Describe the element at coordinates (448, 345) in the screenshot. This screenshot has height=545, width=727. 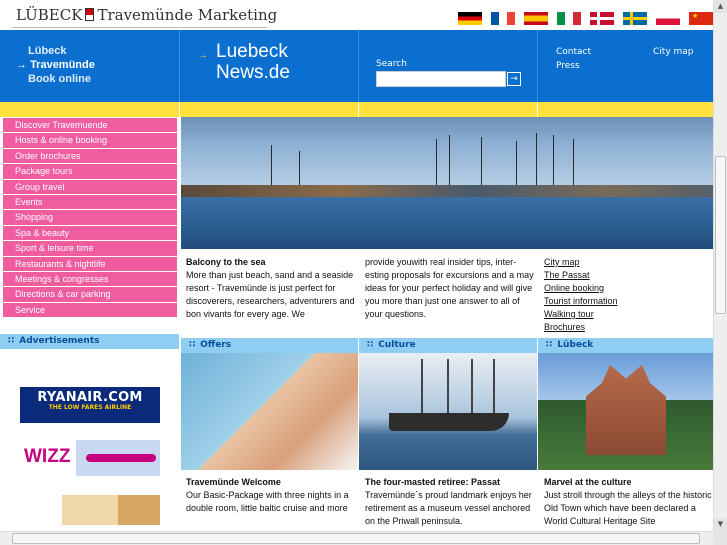
I see `section-heading-culture: ∷ Culture` at that location.